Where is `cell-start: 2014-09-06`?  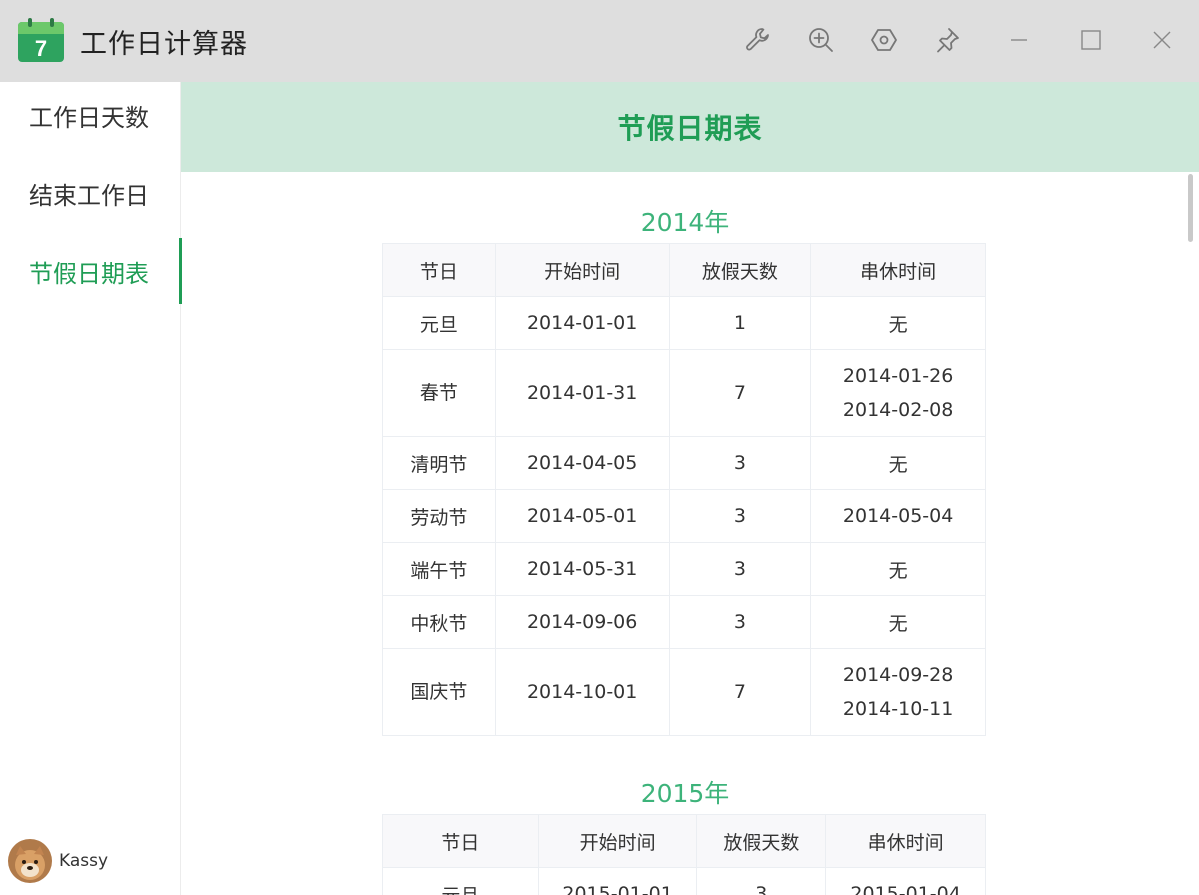 cell-start: 2014-09-06 is located at coordinates (582, 622).